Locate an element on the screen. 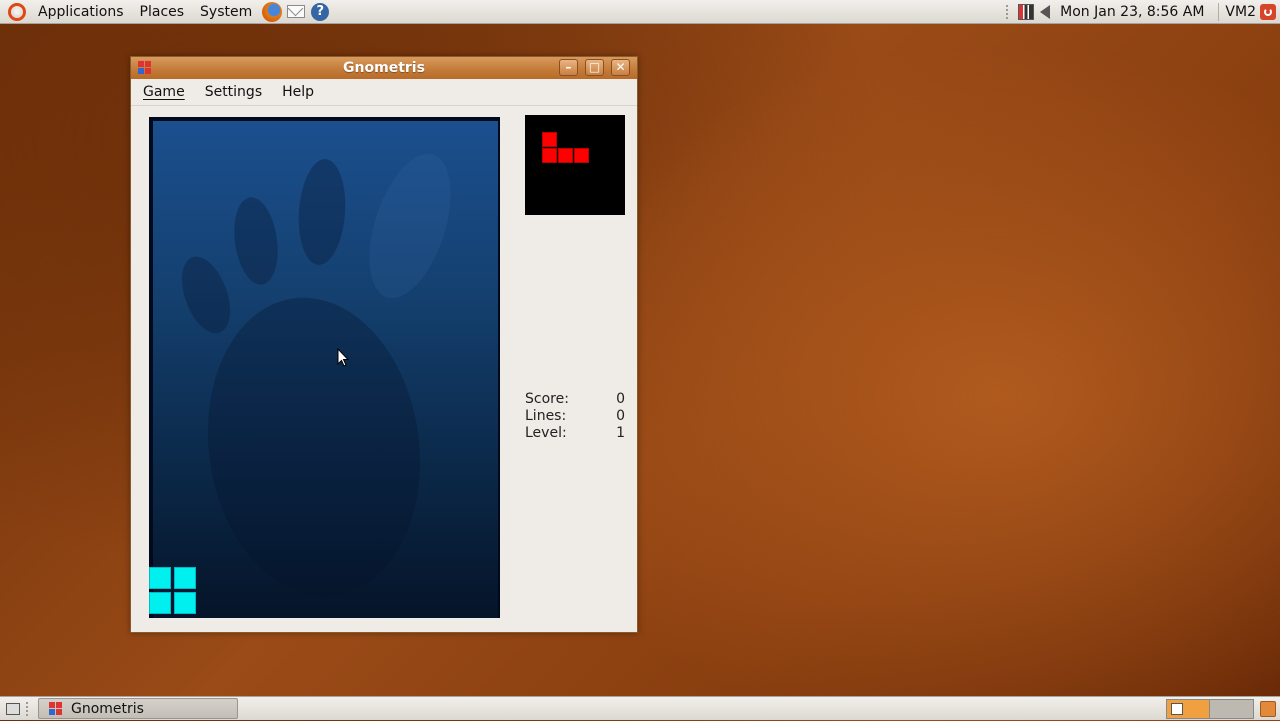 Image resolution: width=1280 pixels, height=721 pixels. taskbar-item-gnometris: Gnometris is located at coordinates (138, 708).